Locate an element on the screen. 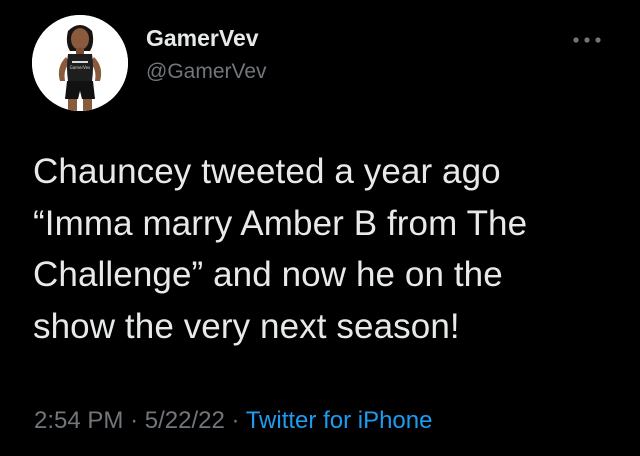 The height and width of the screenshot is (456, 640). avatar-image: GamerVev is located at coordinates (80, 63).